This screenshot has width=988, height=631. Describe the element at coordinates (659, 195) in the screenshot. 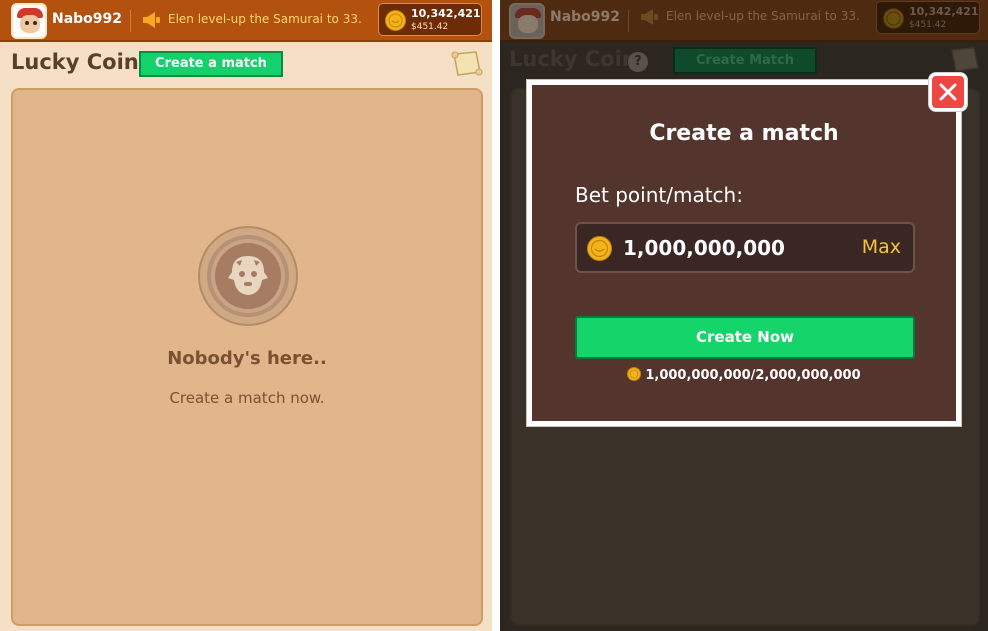

I see `bet-label: Bet point/match:` at that location.